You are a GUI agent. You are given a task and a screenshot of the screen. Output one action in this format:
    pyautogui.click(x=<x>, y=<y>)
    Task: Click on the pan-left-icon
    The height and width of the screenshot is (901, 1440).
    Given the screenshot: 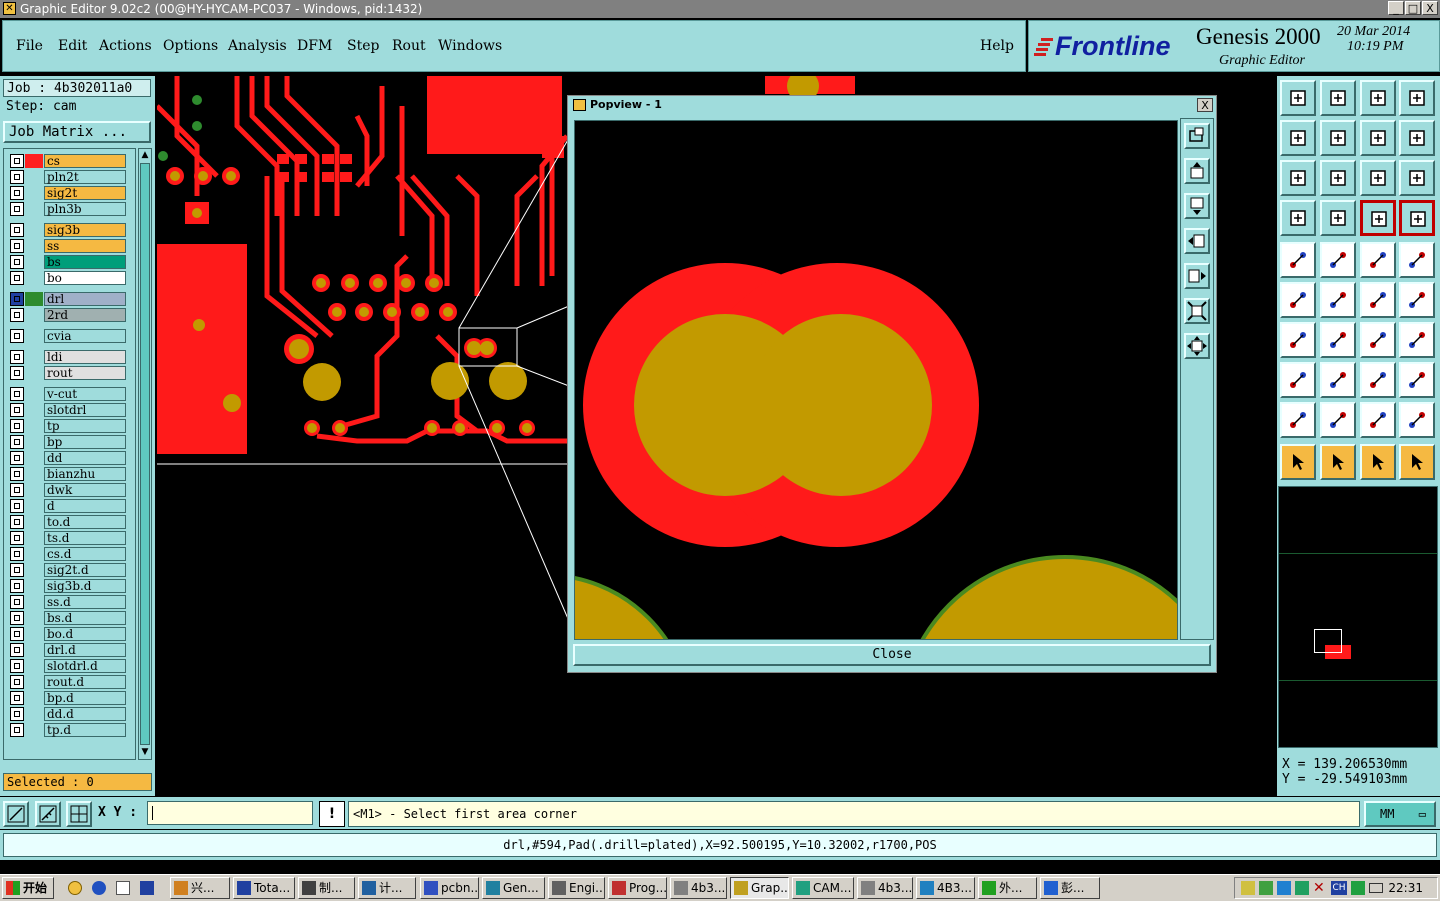 What is the action you would take?
    pyautogui.click(x=1298, y=138)
    